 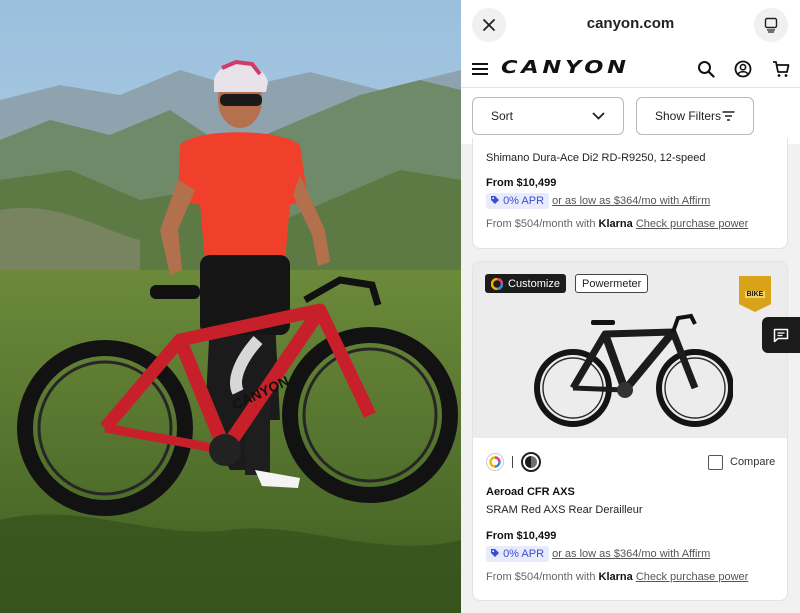 I want to click on powermeter-label: Powermeter, so click(x=612, y=283).